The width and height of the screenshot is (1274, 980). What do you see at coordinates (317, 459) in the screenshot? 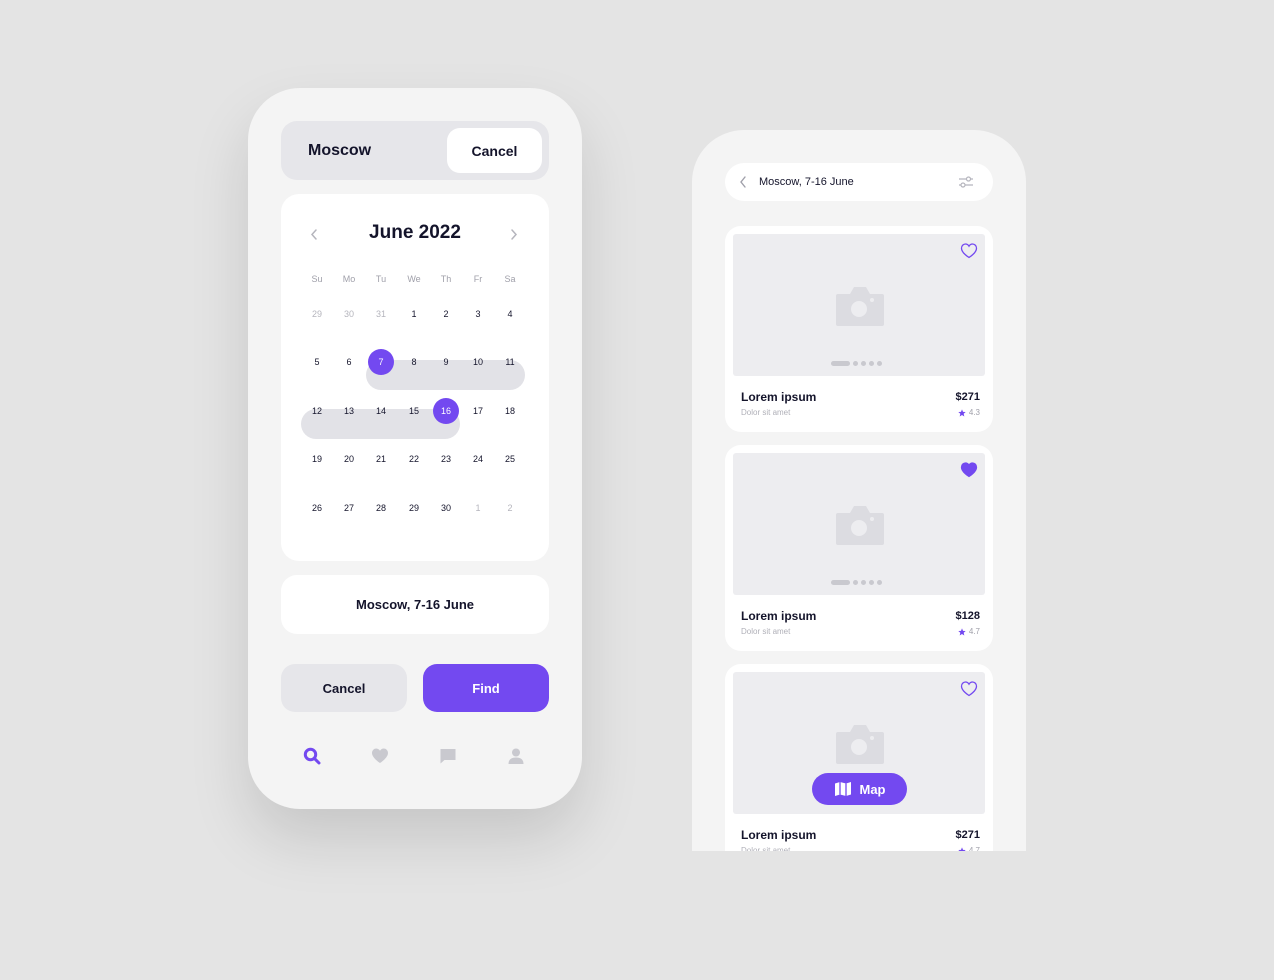
I see `calendar-day: 19` at bounding box center [317, 459].